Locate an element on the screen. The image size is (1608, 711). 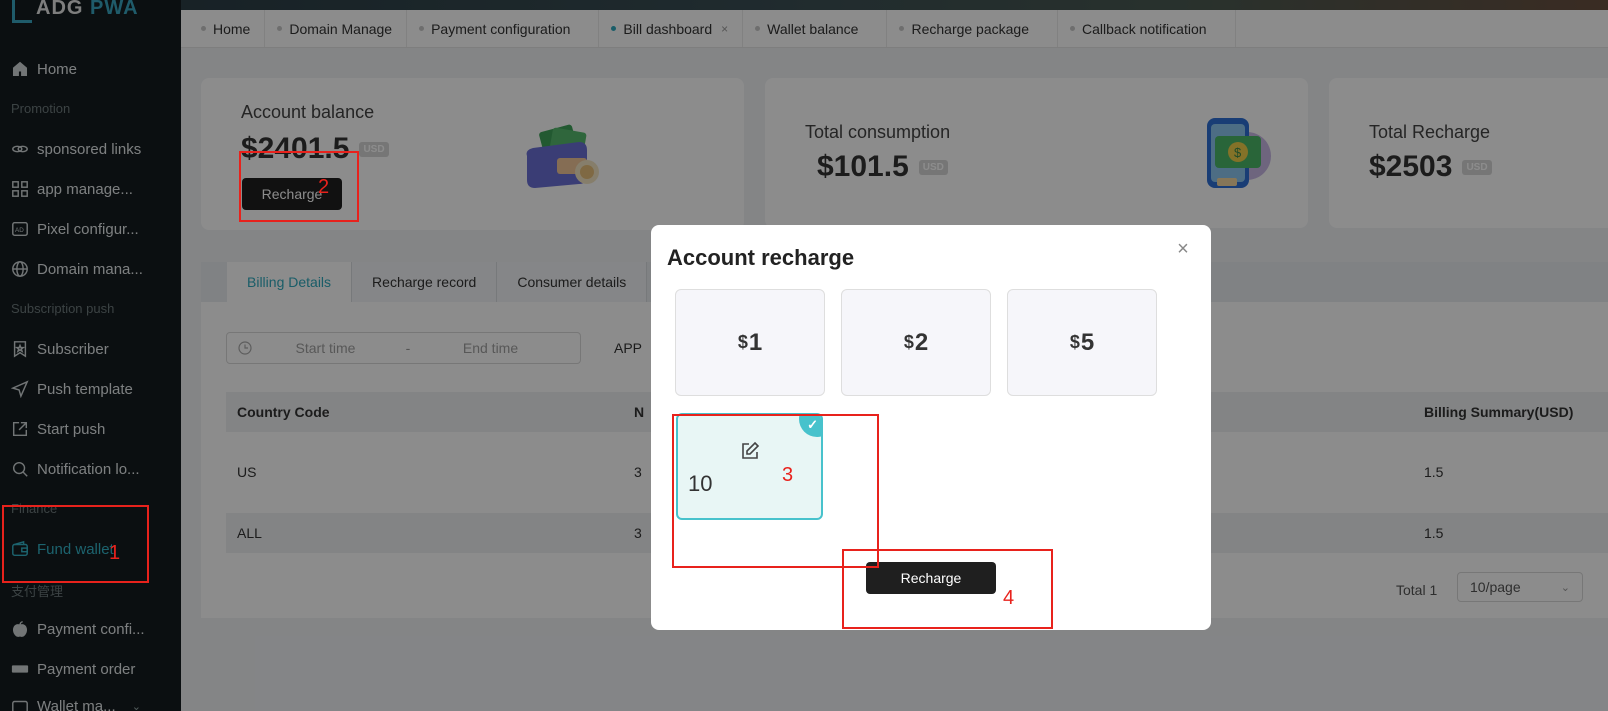
amount-option-2: $2 is located at coordinates (916, 342).